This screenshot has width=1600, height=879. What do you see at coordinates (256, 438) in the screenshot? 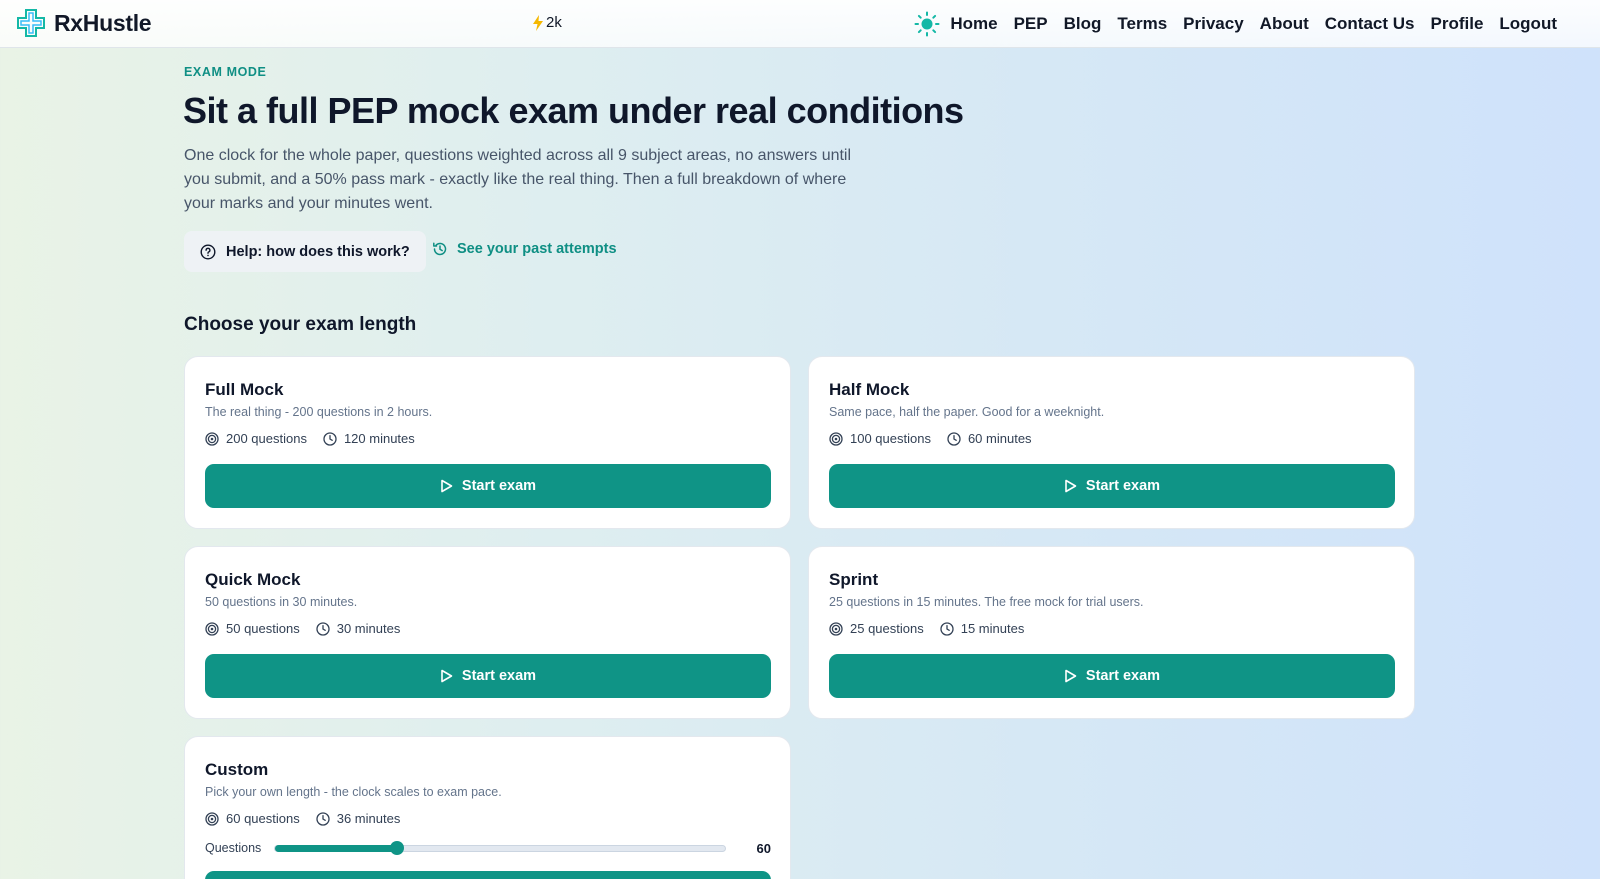
I see `question-count: 200 questions` at bounding box center [256, 438].